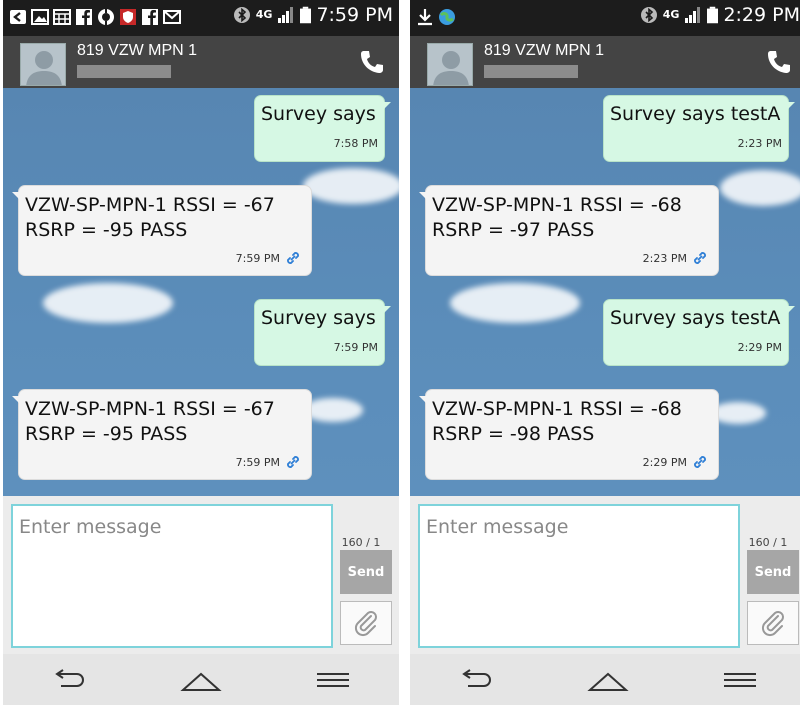  I want to click on calendar-icon, so click(62, 17).